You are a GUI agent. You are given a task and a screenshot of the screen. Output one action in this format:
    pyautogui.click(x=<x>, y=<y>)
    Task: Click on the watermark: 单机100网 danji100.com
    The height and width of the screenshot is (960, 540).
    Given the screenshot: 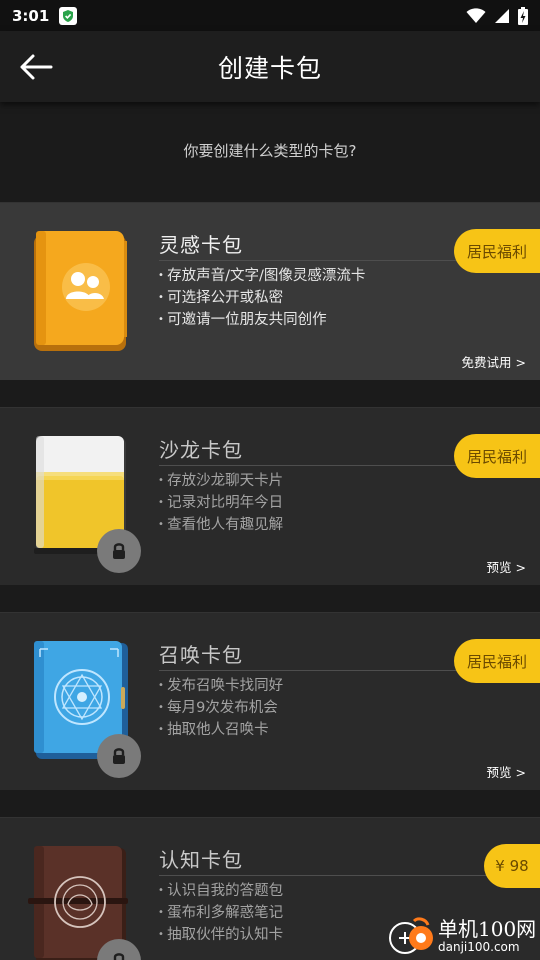 What is the action you would take?
    pyautogui.click(x=463, y=936)
    